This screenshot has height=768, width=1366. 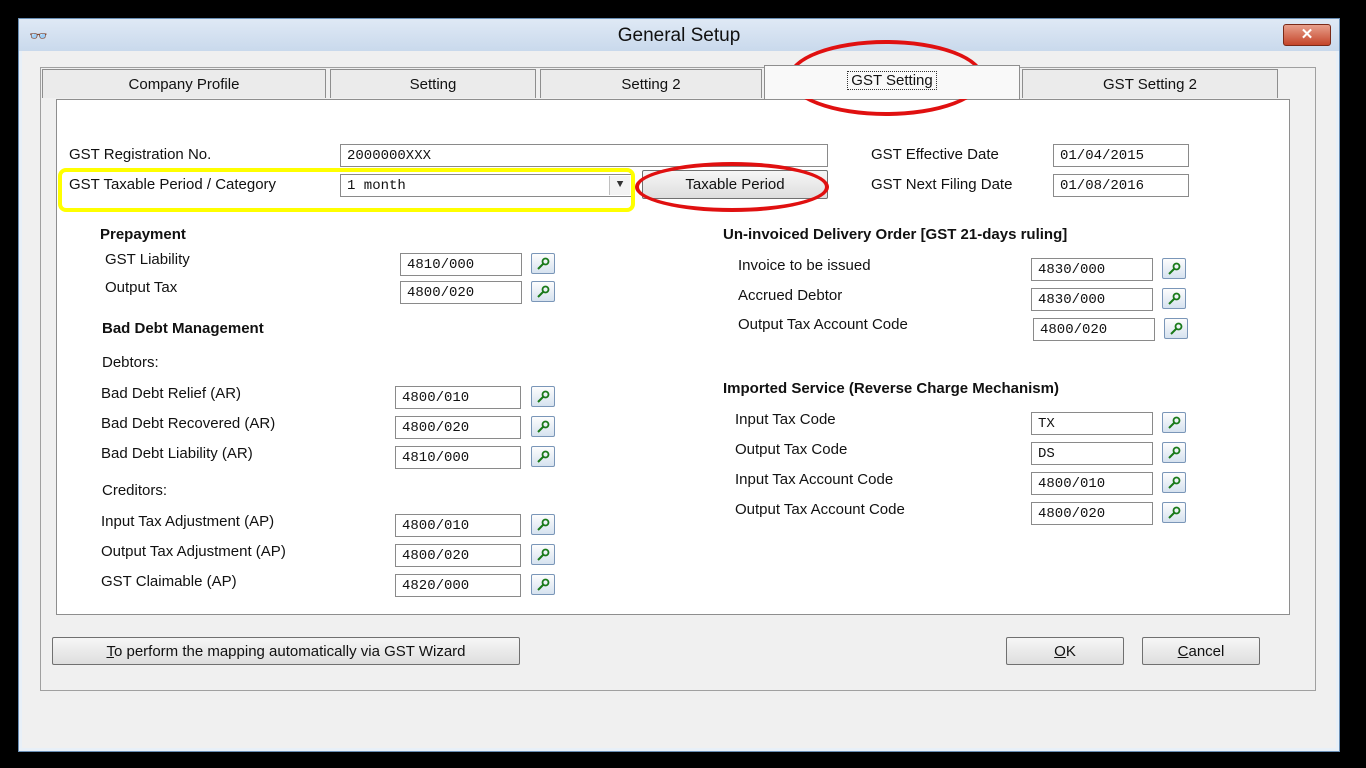 I want to click on creditors-label: Creditors:, so click(x=135, y=490).